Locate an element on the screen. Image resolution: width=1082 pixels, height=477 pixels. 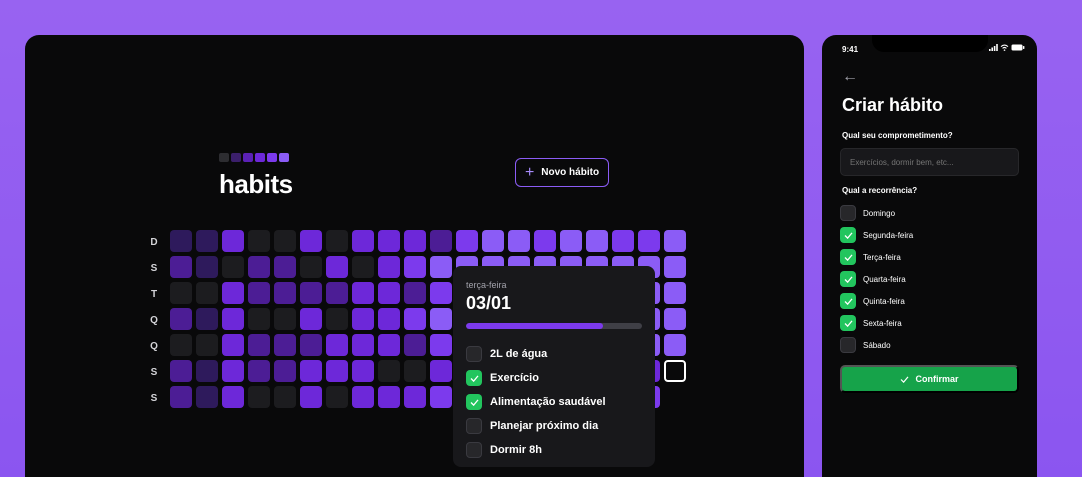
confirm-button: Confirmar is located at coordinates (929, 379).